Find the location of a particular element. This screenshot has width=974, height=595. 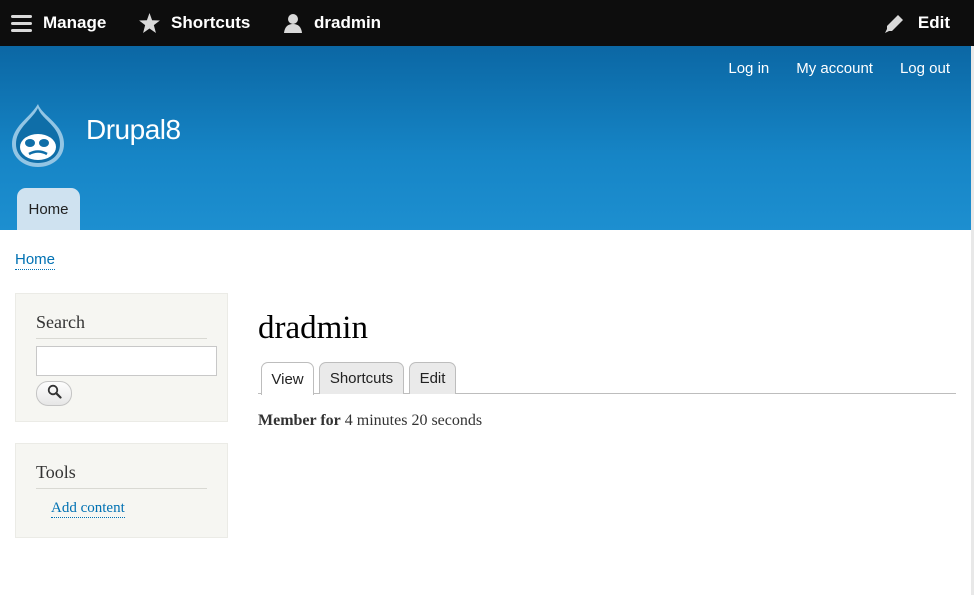

manage-button: Manage is located at coordinates (58, 23).